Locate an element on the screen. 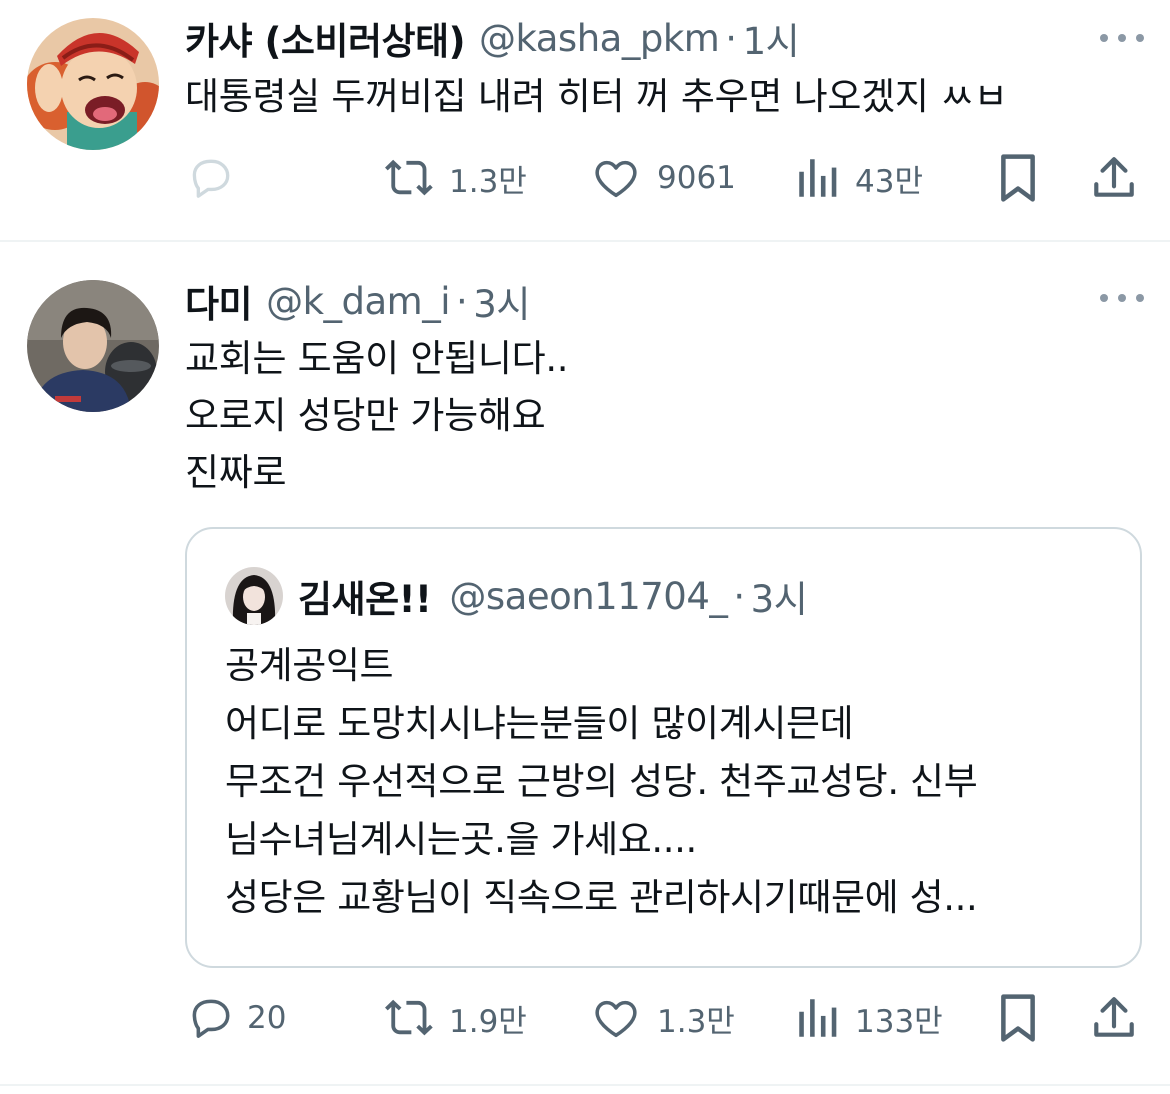  views-button: 133만 is located at coordinates (869, 1018).